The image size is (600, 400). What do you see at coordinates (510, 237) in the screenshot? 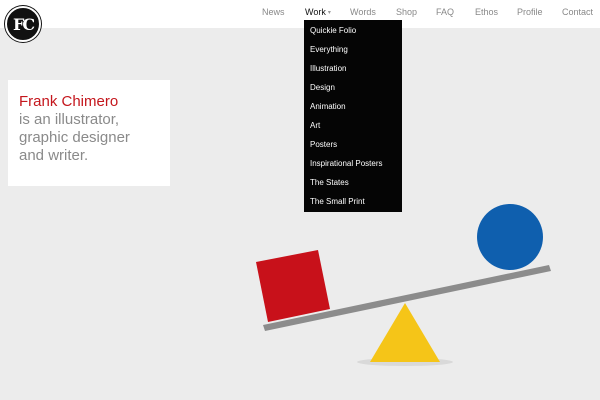
I see `blue-circle` at bounding box center [510, 237].